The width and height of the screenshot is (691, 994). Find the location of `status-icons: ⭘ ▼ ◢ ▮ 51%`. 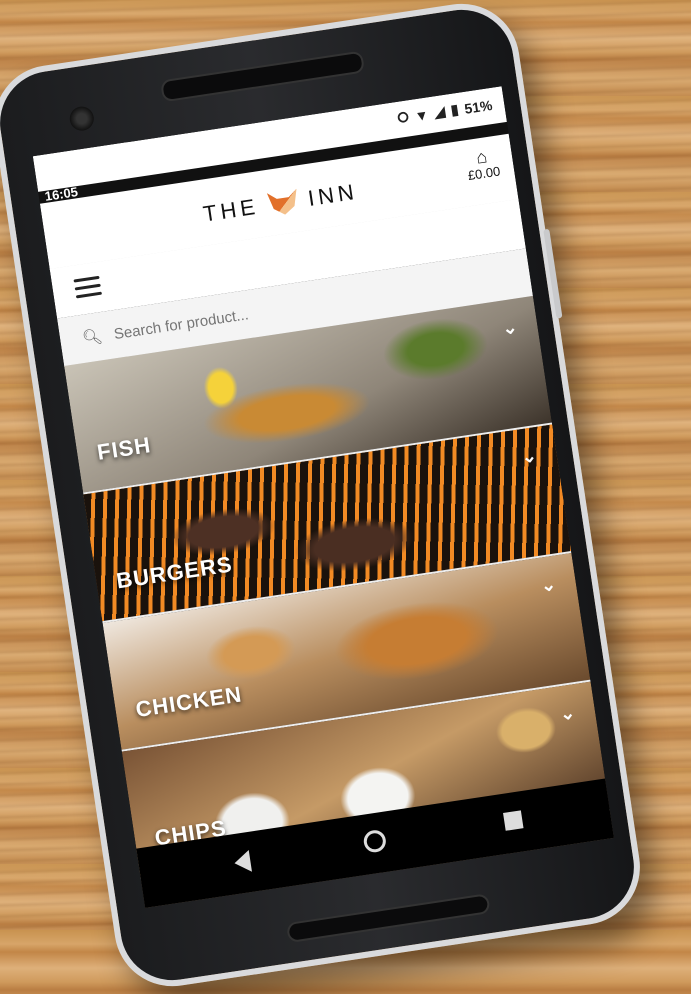

status-icons: ⭘ ▼ ◢ ▮ 51% is located at coordinates (444, 111).